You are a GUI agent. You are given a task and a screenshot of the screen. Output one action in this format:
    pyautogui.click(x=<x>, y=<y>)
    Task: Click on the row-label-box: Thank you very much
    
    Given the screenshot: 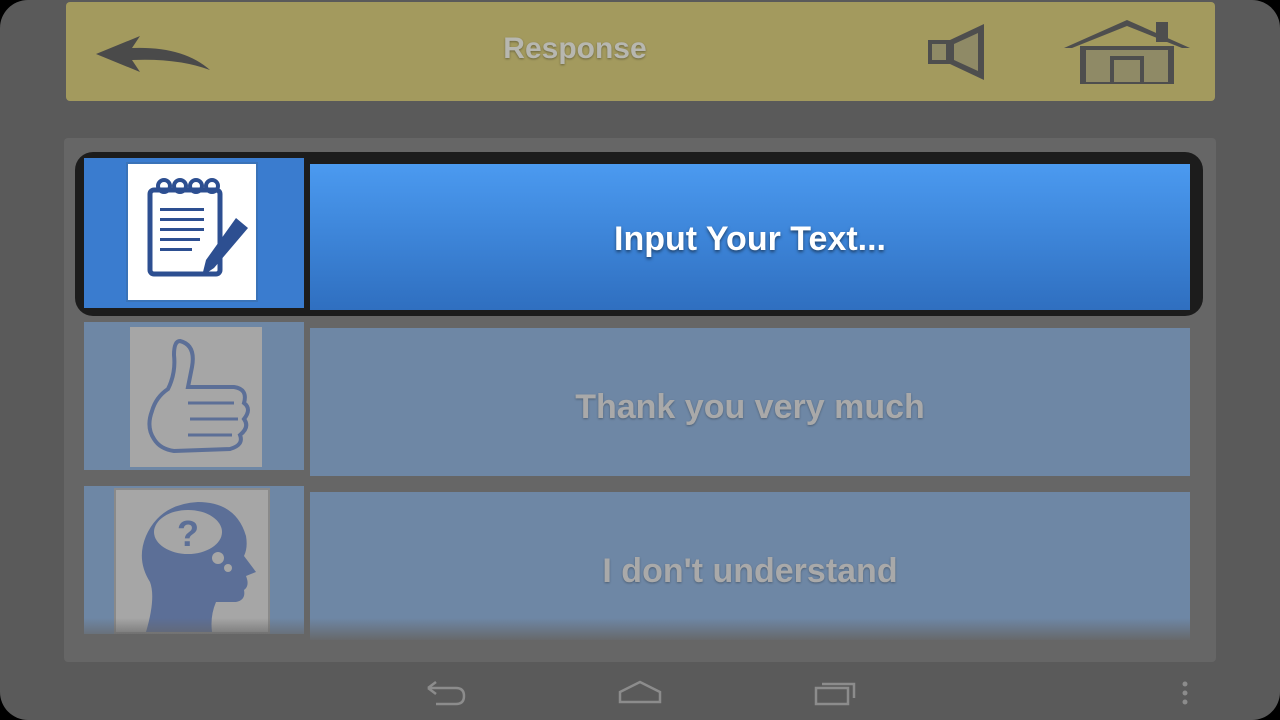 What is the action you would take?
    pyautogui.click(x=750, y=402)
    